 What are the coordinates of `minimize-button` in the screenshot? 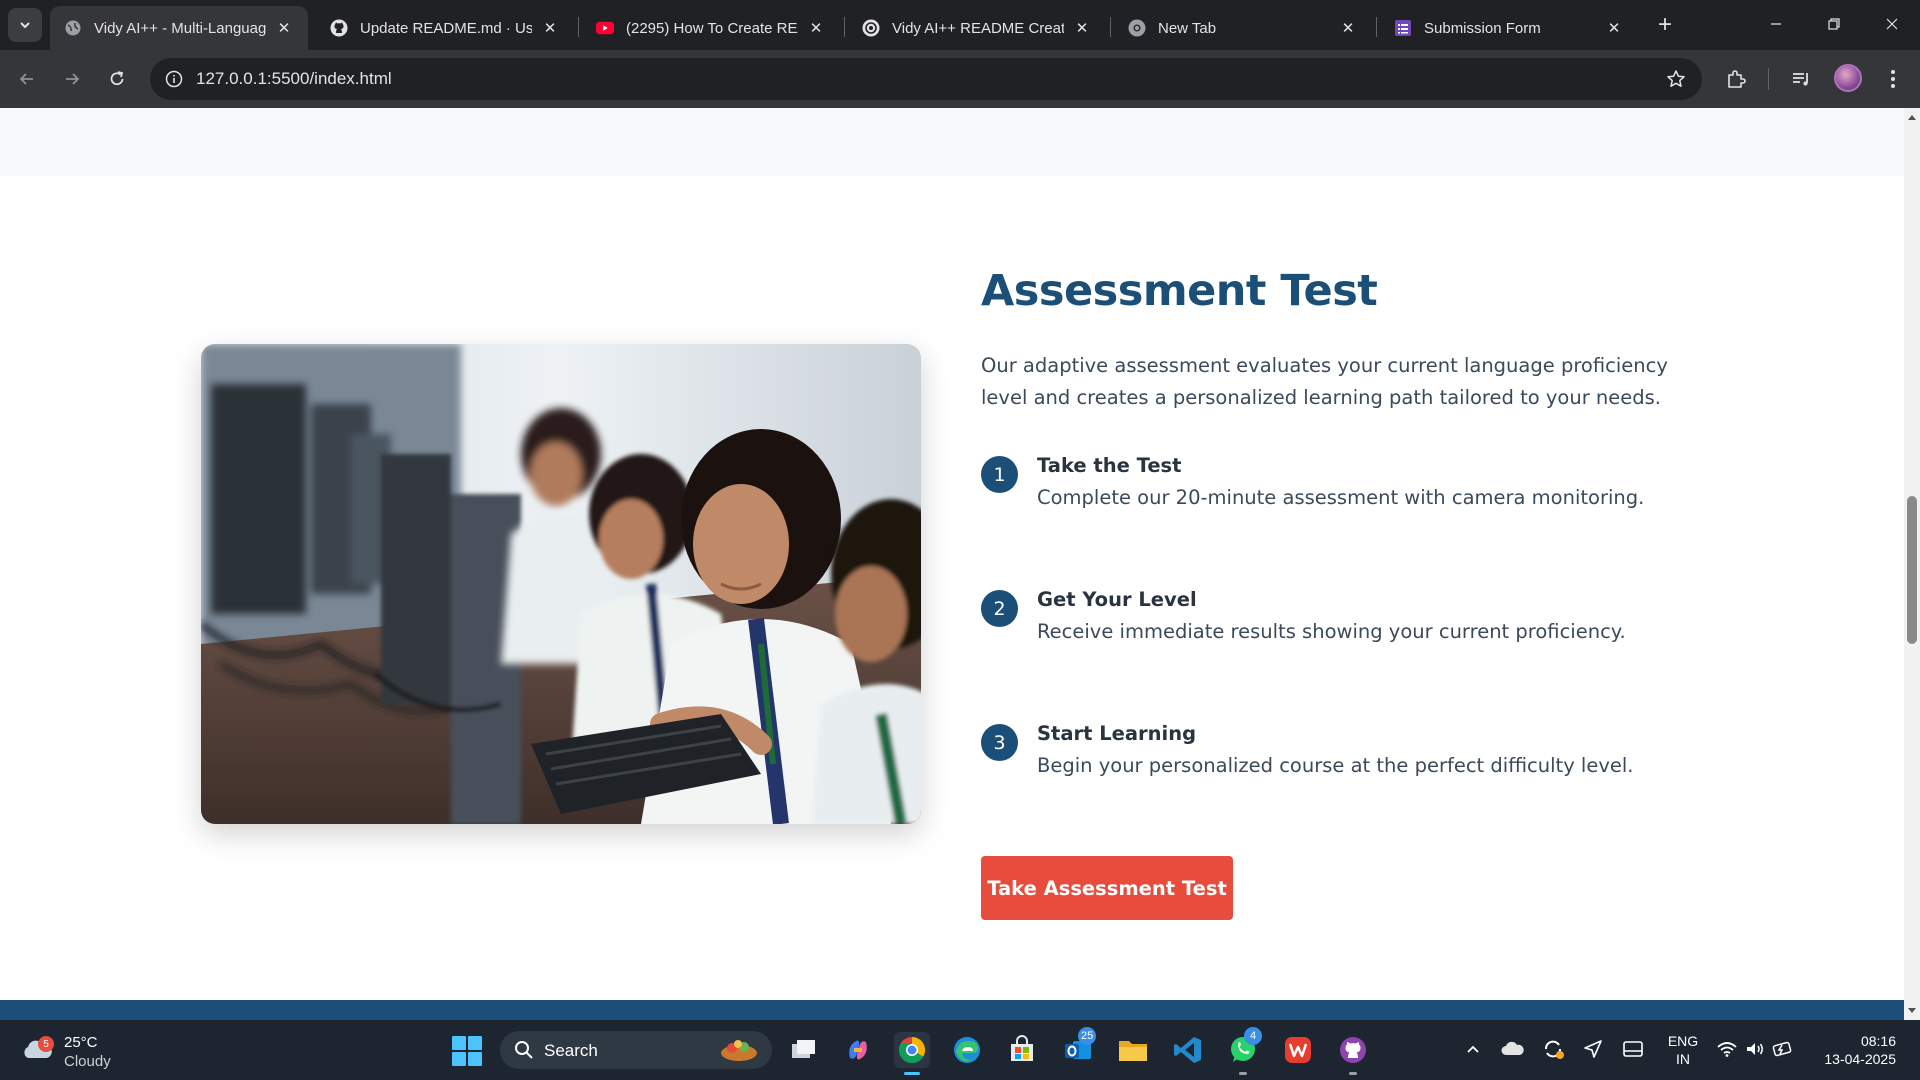 It's located at (1776, 24).